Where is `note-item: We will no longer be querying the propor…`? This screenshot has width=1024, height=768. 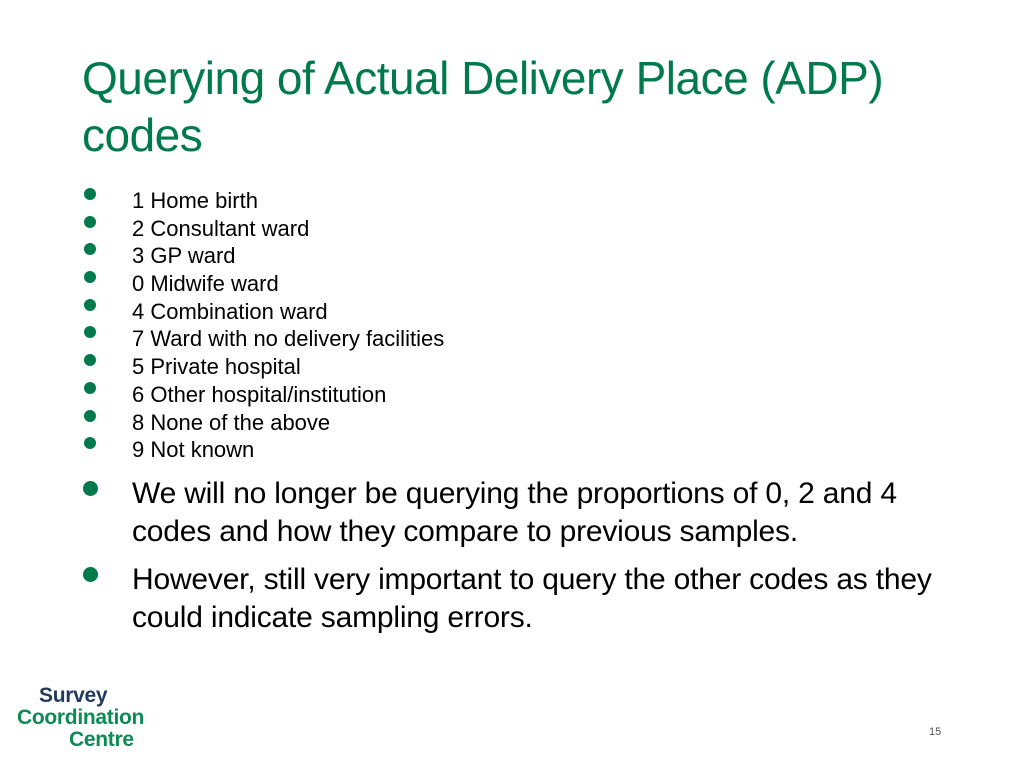 note-item: We will no longer be querying the propor… is located at coordinates (522, 512).